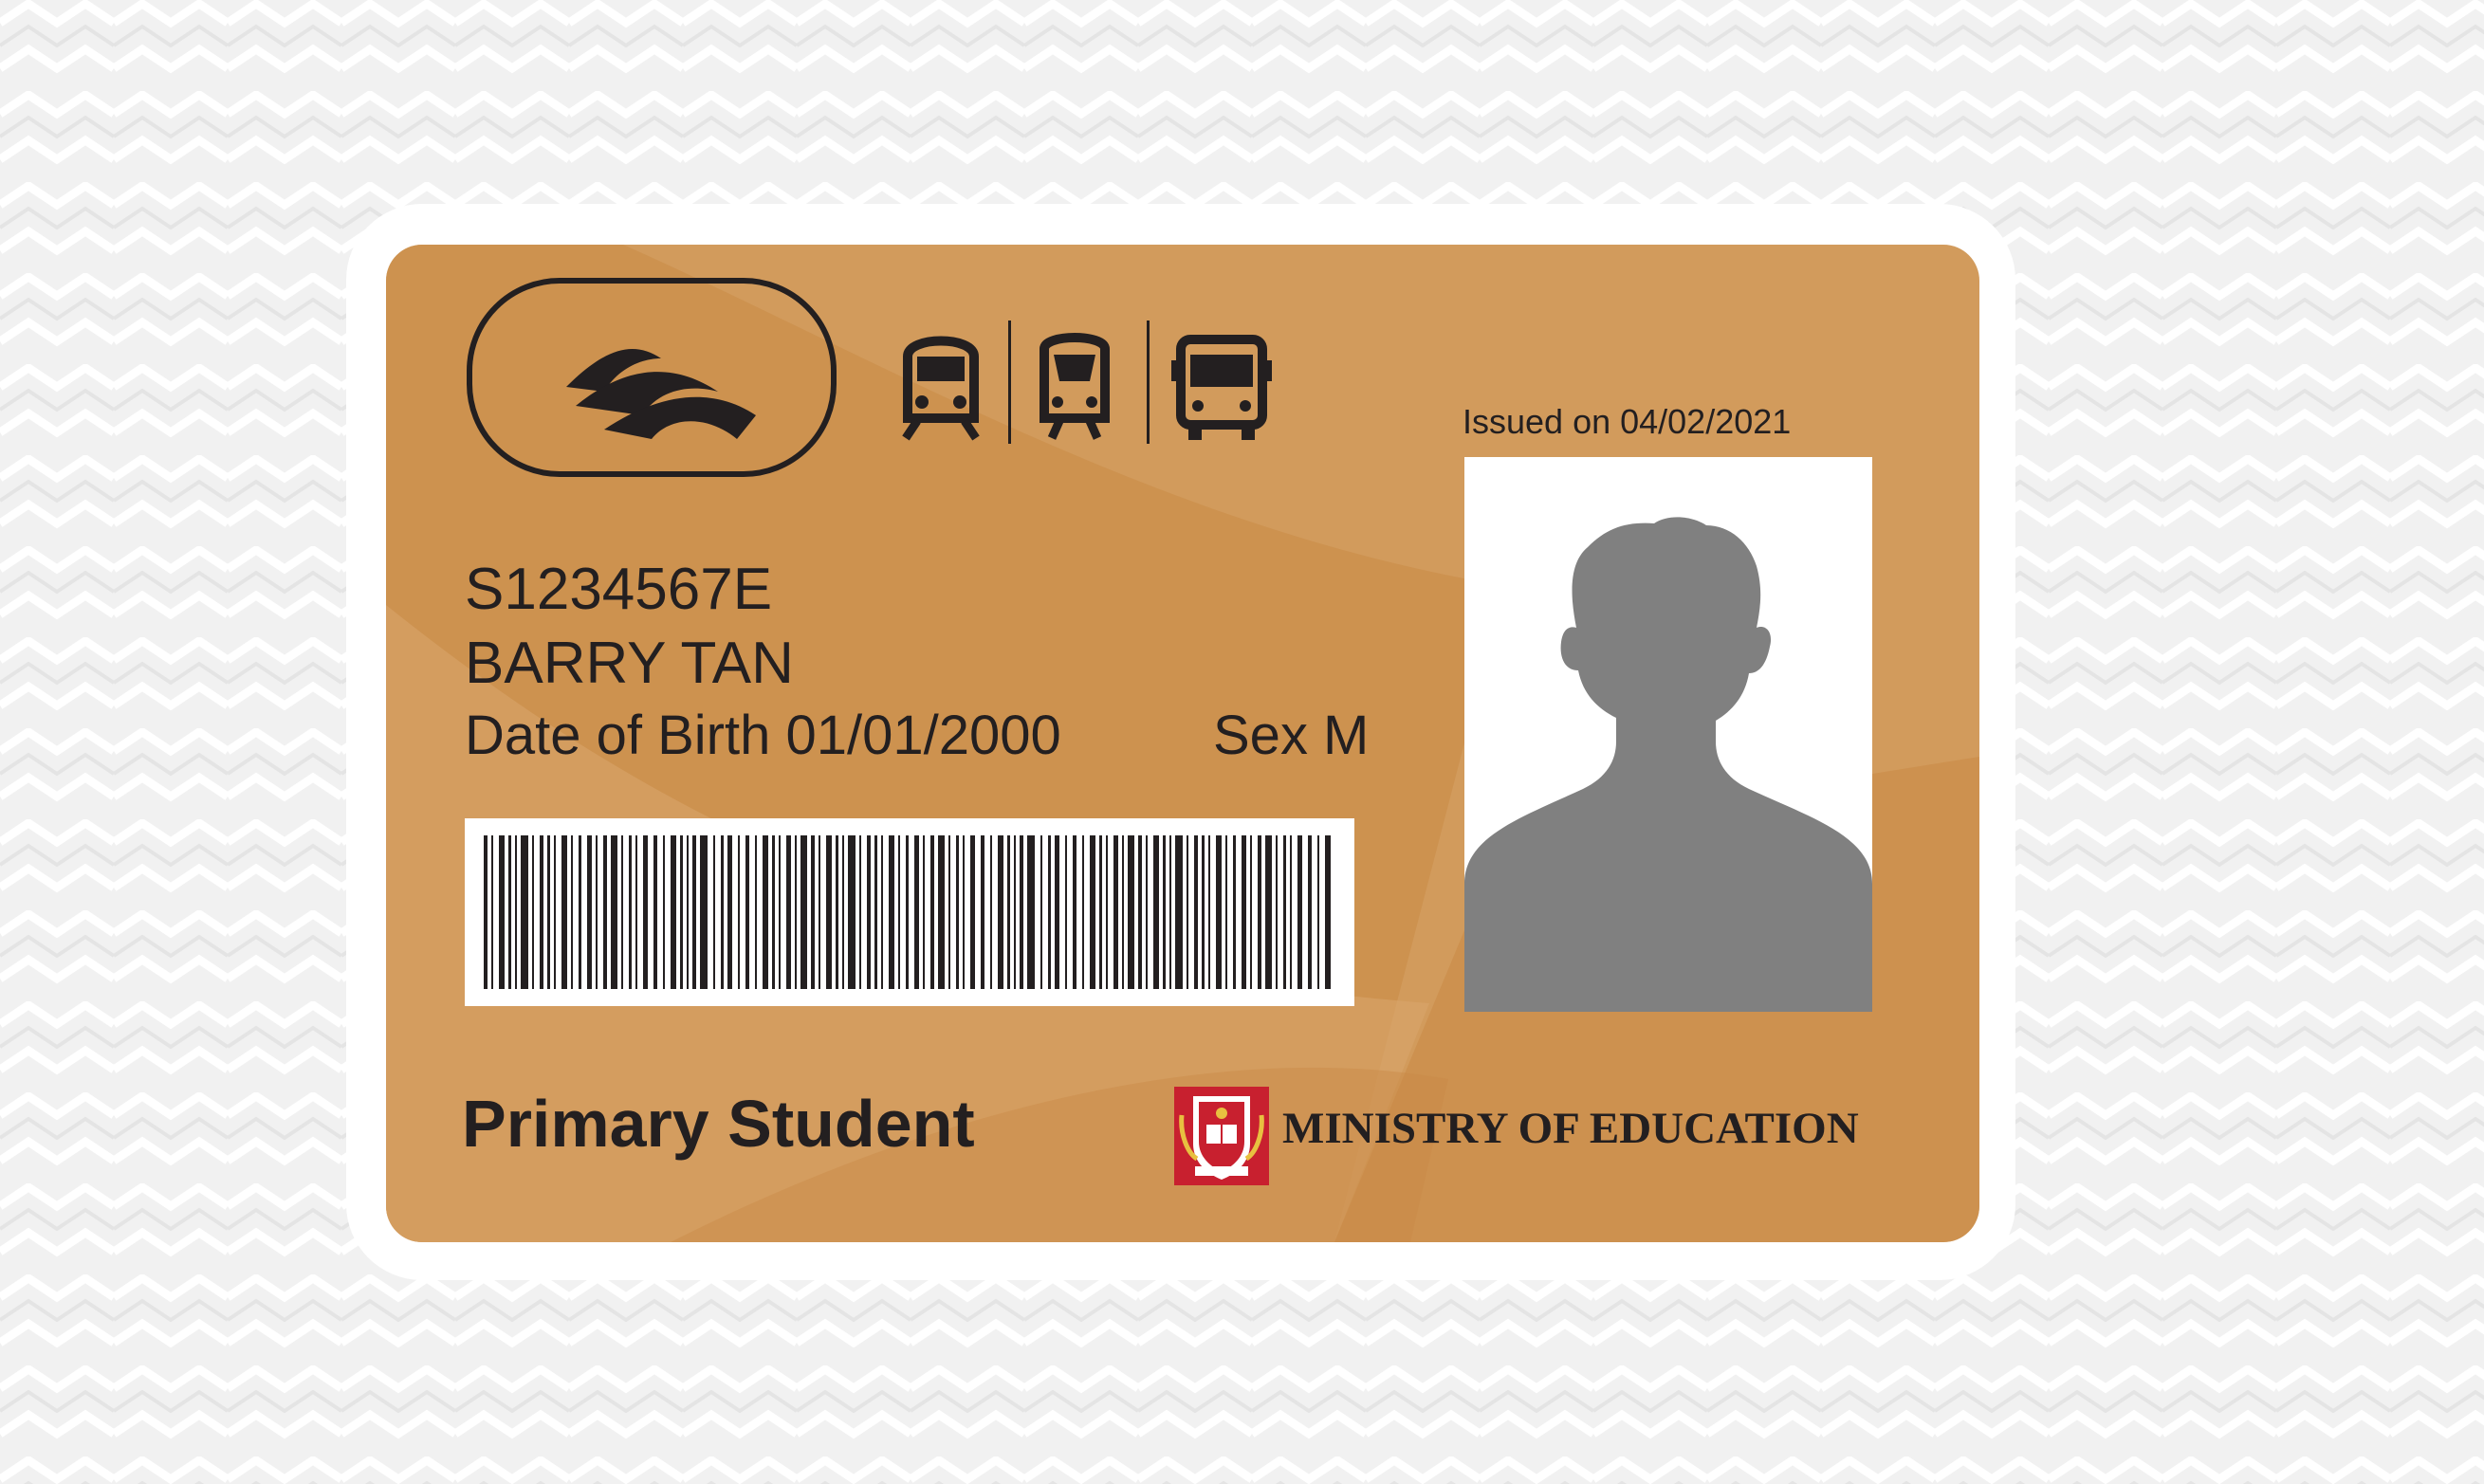 The width and height of the screenshot is (2484, 1484). Describe the element at coordinates (629, 664) in the screenshot. I see `holder-name: BARRY TAN` at that location.